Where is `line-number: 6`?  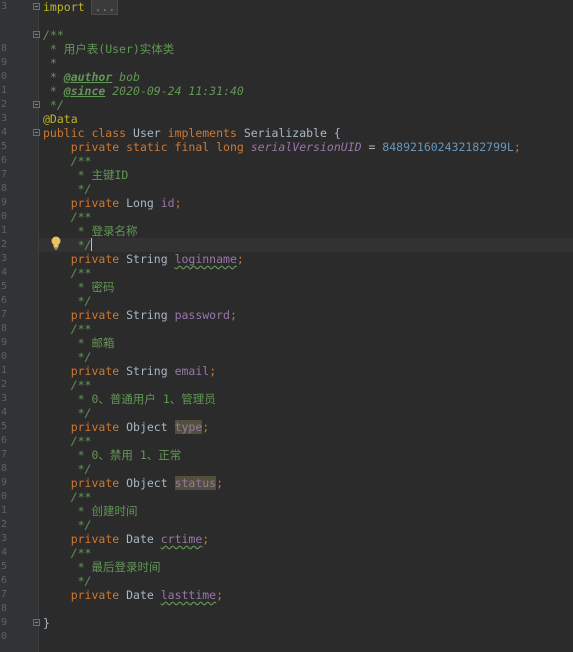
line-number: 6 is located at coordinates (4, 580).